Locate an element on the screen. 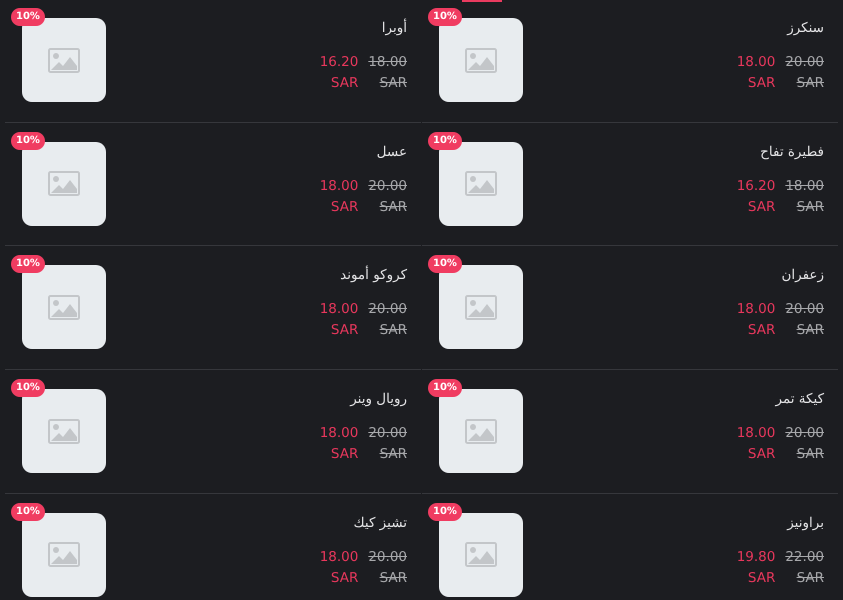 Image resolution: width=843 pixels, height=600 pixels. product-name: كروكو أموند is located at coordinates (373, 275).